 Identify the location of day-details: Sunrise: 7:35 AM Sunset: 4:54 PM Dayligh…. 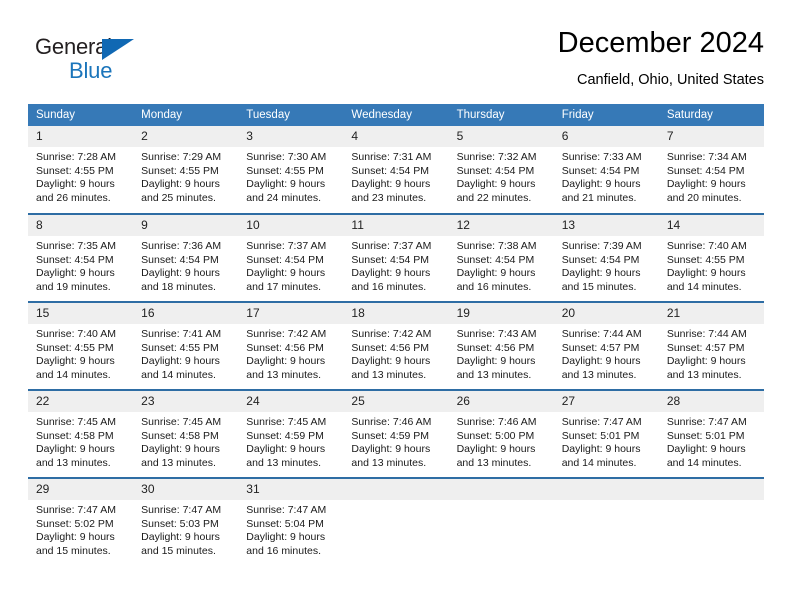
(80, 265).